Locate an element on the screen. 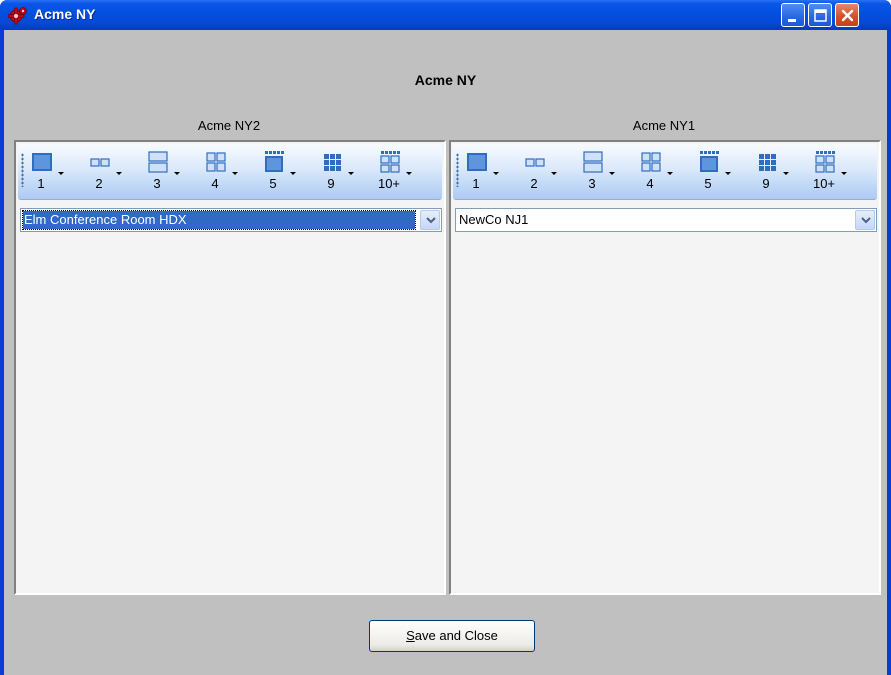 The height and width of the screenshot is (675, 891). maximize-button is located at coordinates (820, 15).